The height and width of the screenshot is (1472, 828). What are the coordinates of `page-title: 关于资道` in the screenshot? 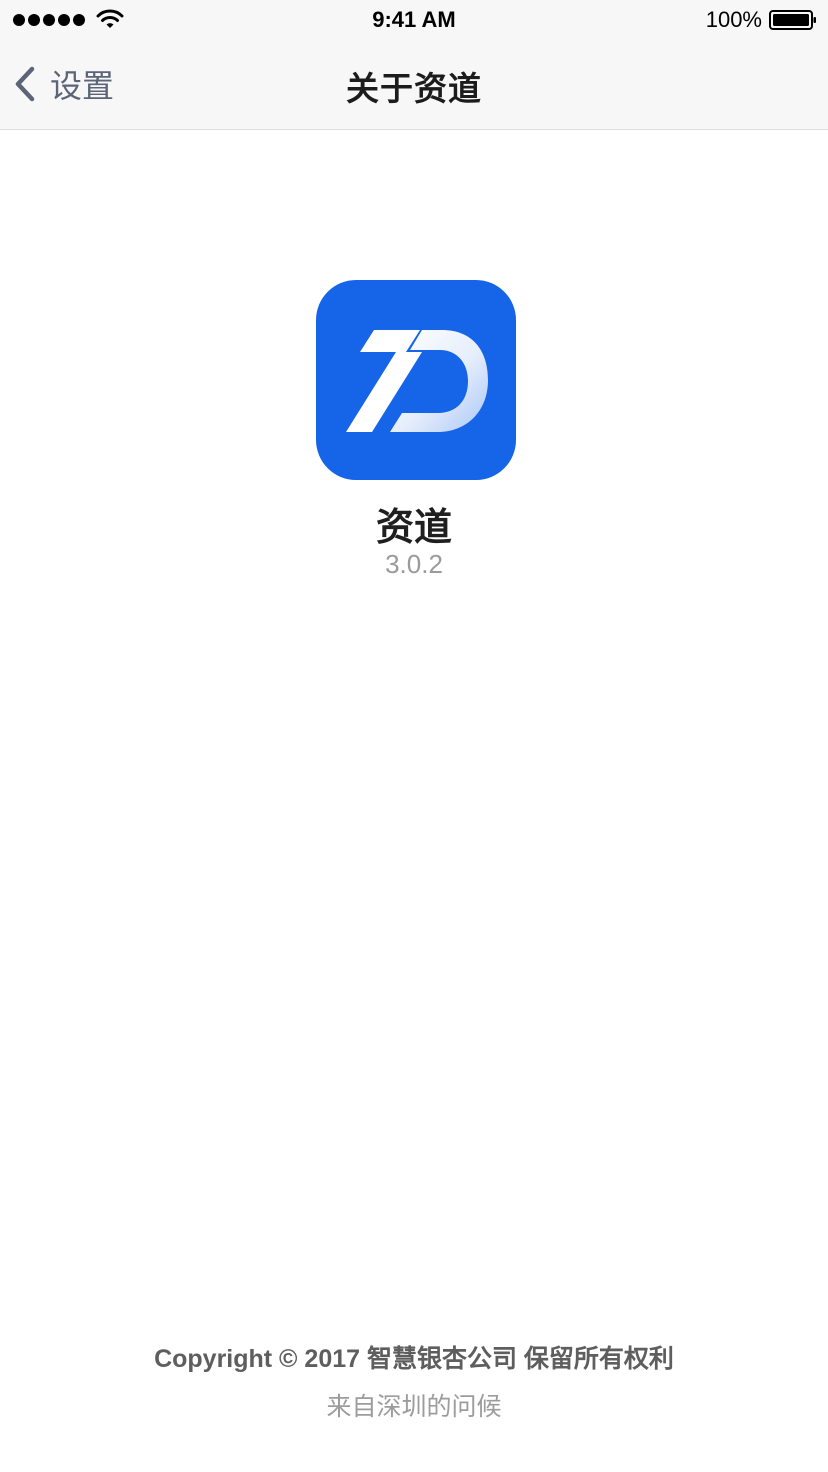 It's located at (414, 88).